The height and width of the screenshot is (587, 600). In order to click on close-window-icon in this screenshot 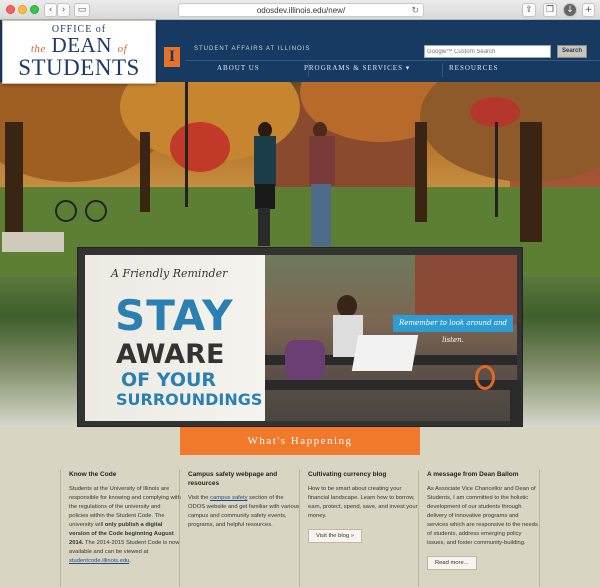, I will do `click(10, 9)`.